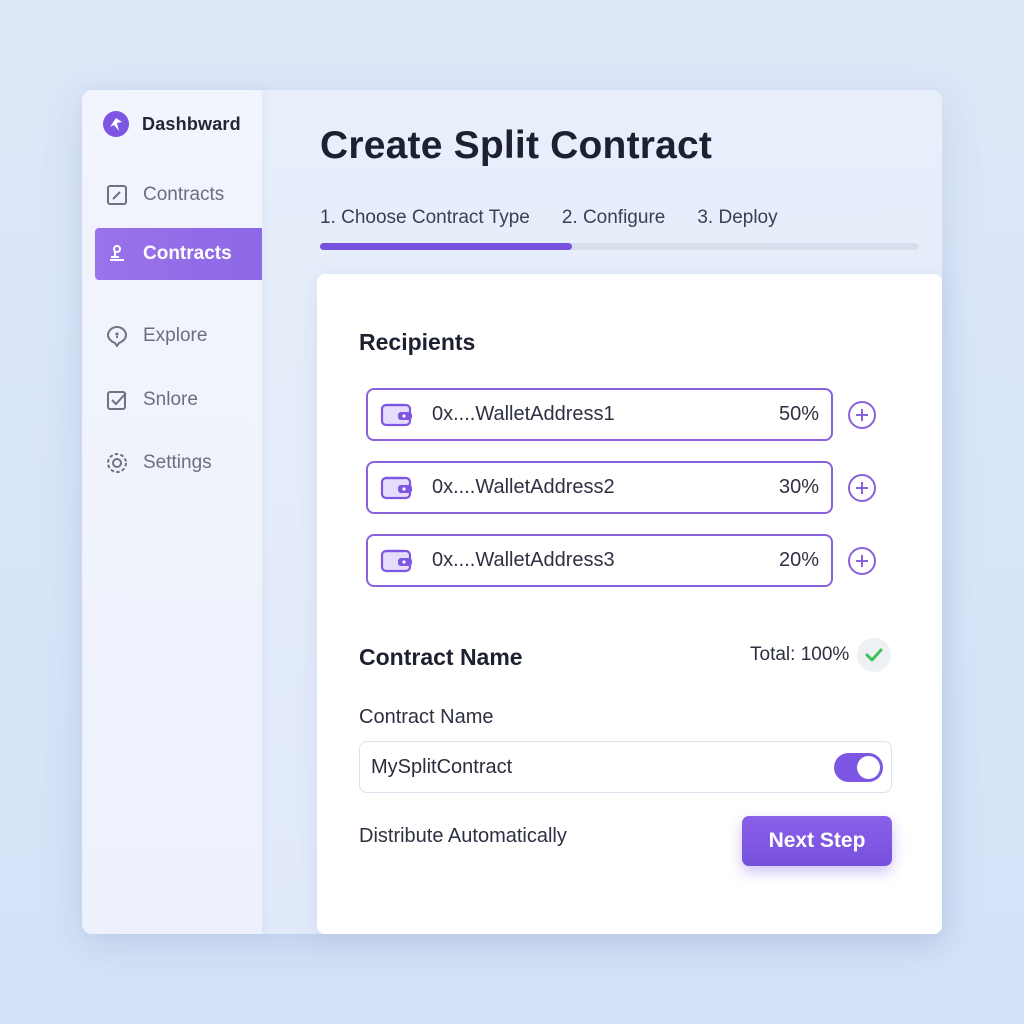 This screenshot has height=1024, width=1024. What do you see at coordinates (170, 399) in the screenshot?
I see `sidebar-item-label: Snlore` at bounding box center [170, 399].